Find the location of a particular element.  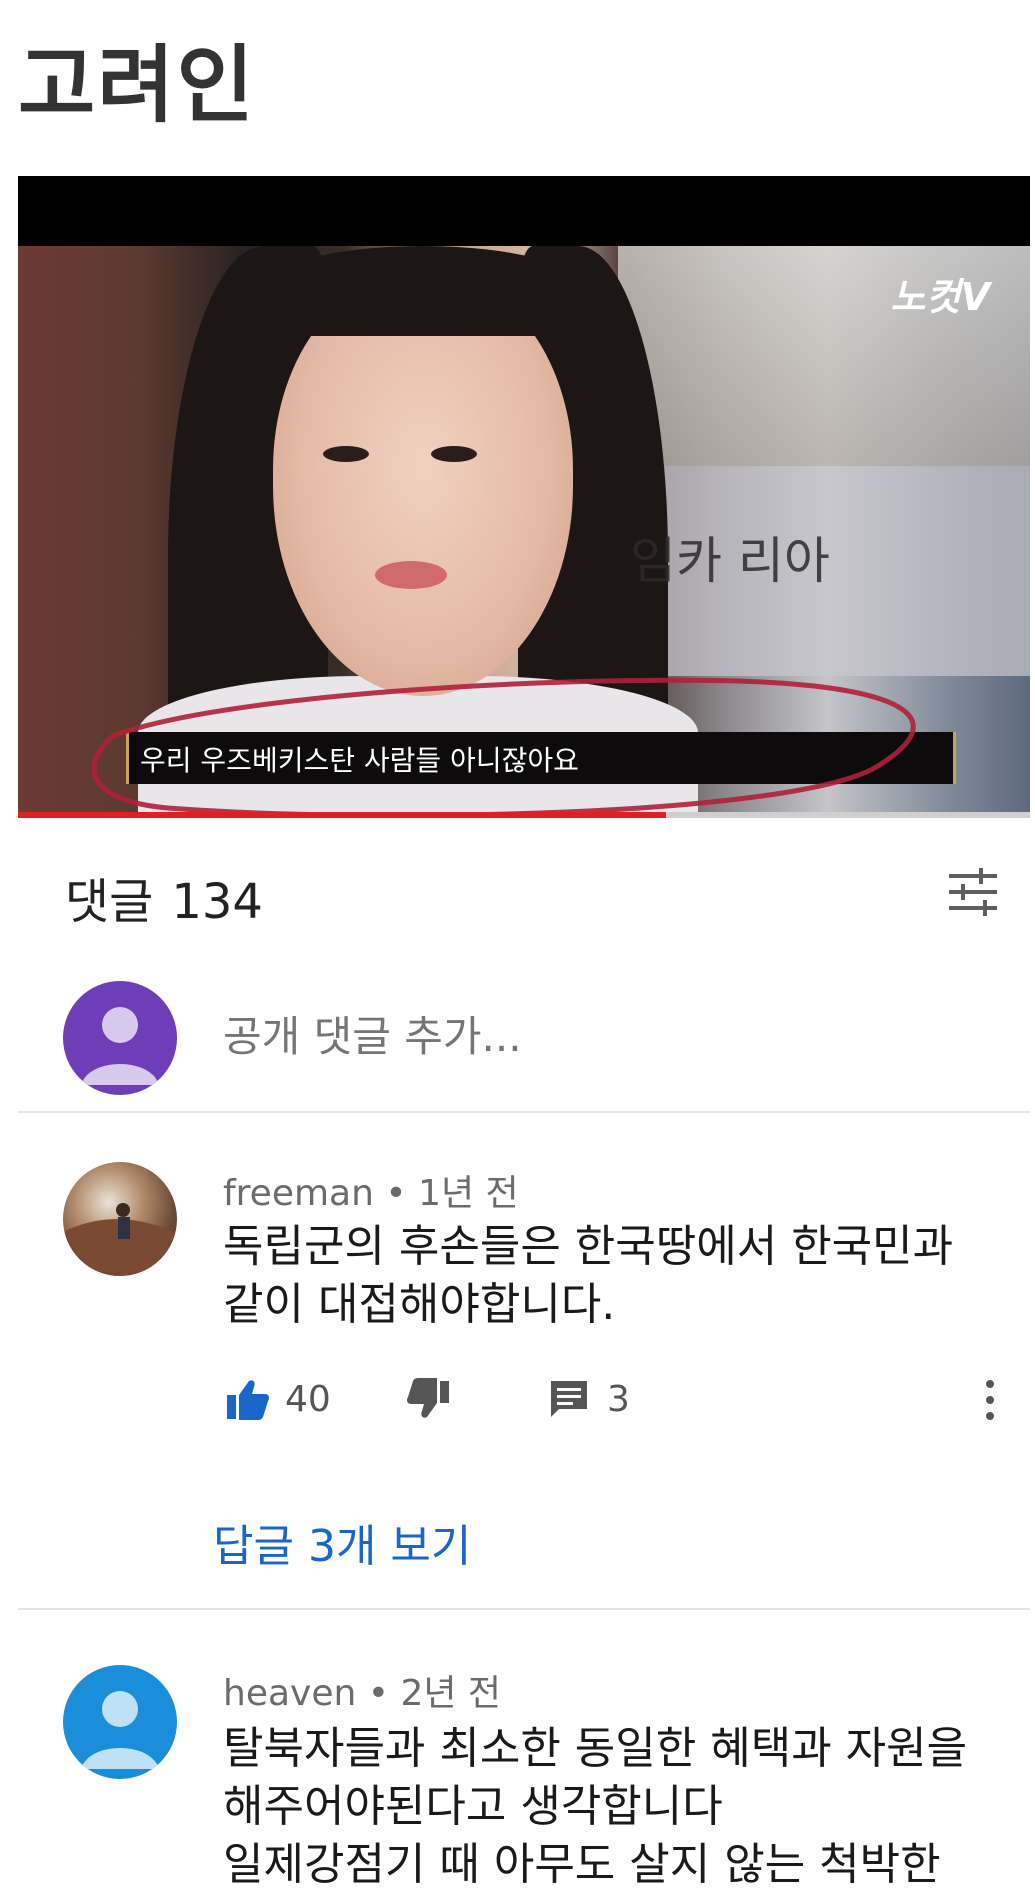

eye-right is located at coordinates (454, 454).